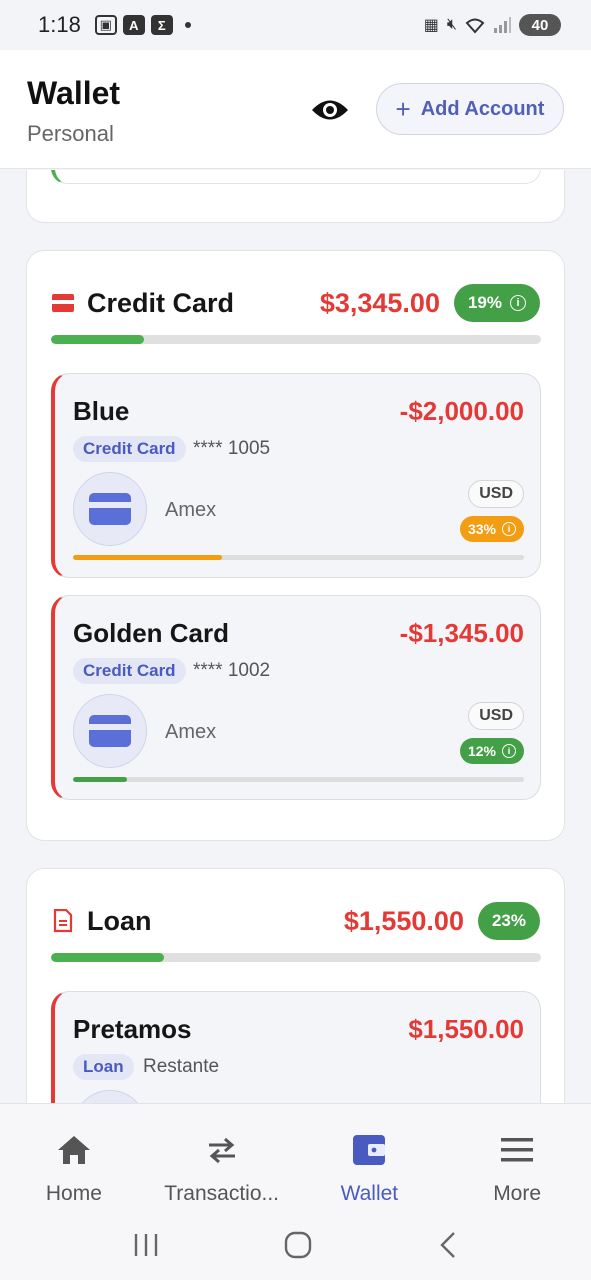  Describe the element at coordinates (502, 25) in the screenshot. I see `signal-icon` at that location.